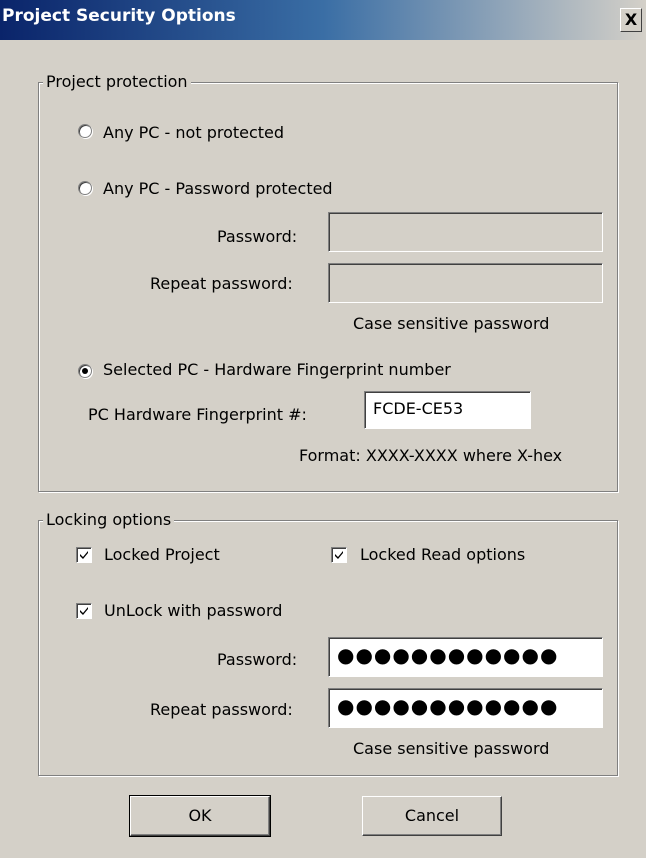 This screenshot has width=646, height=858. What do you see at coordinates (431, 455) in the screenshot?
I see `fingerprint-format-note: Format: XXXX-XXXX where X-hex` at bounding box center [431, 455].